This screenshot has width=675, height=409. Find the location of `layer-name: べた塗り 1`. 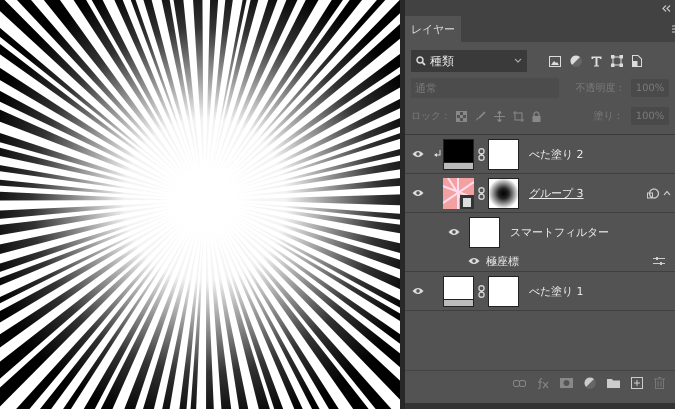

layer-name: べた塗り 1 is located at coordinates (556, 291).